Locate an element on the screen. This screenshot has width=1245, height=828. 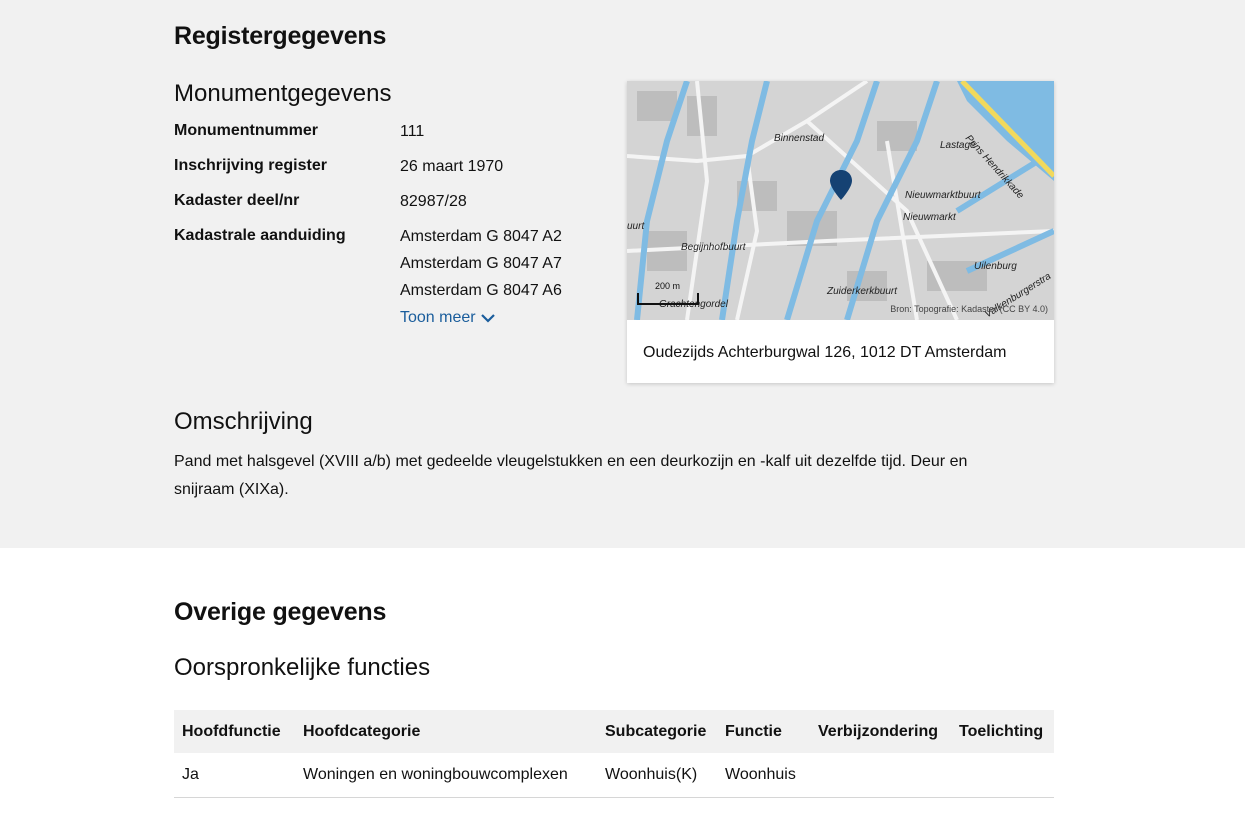
label-kadastrale: Kadastrale aanduiding is located at coordinates (260, 235).